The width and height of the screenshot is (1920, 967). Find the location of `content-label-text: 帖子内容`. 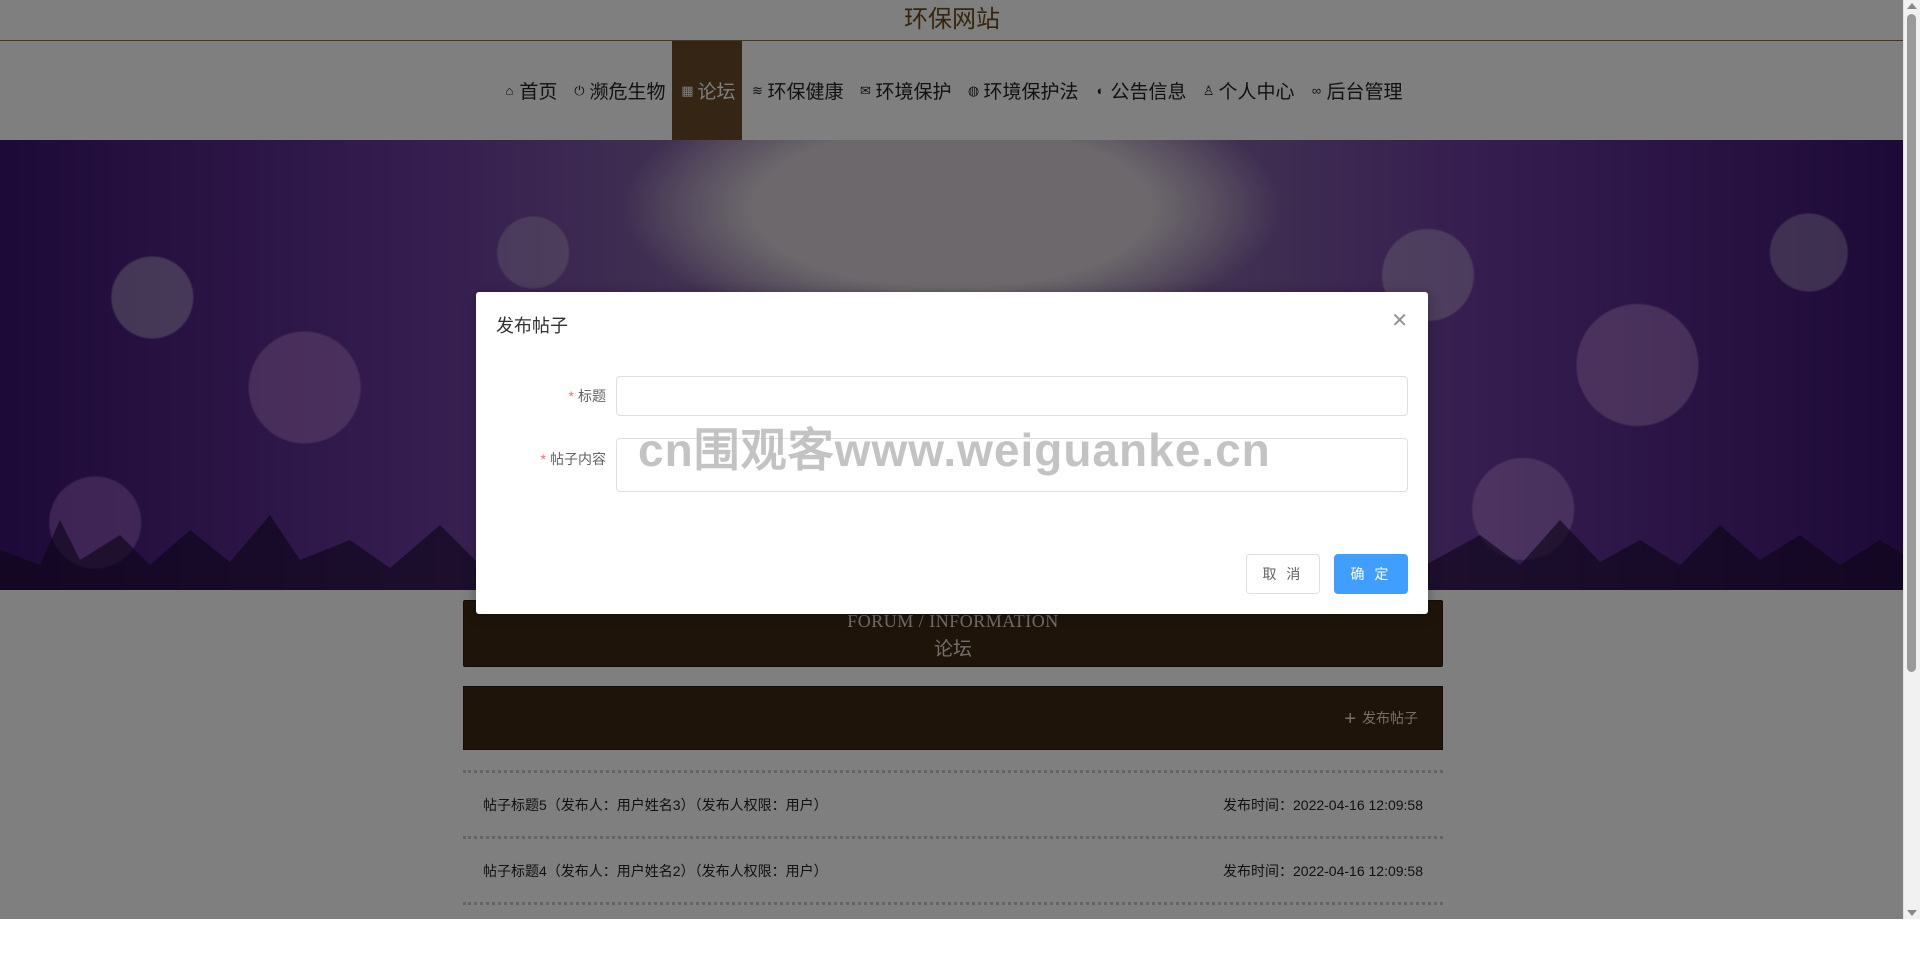

content-label-text: 帖子内容 is located at coordinates (578, 459).